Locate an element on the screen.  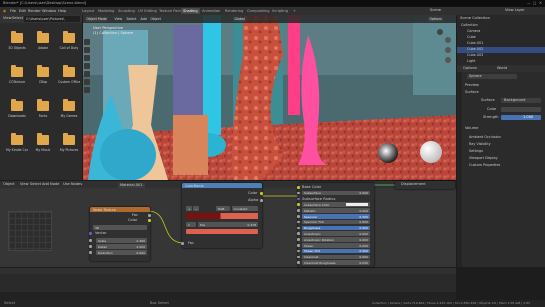
file-path-field: C:\Users\user\Pictures\ is located at coordinates (52, 19).